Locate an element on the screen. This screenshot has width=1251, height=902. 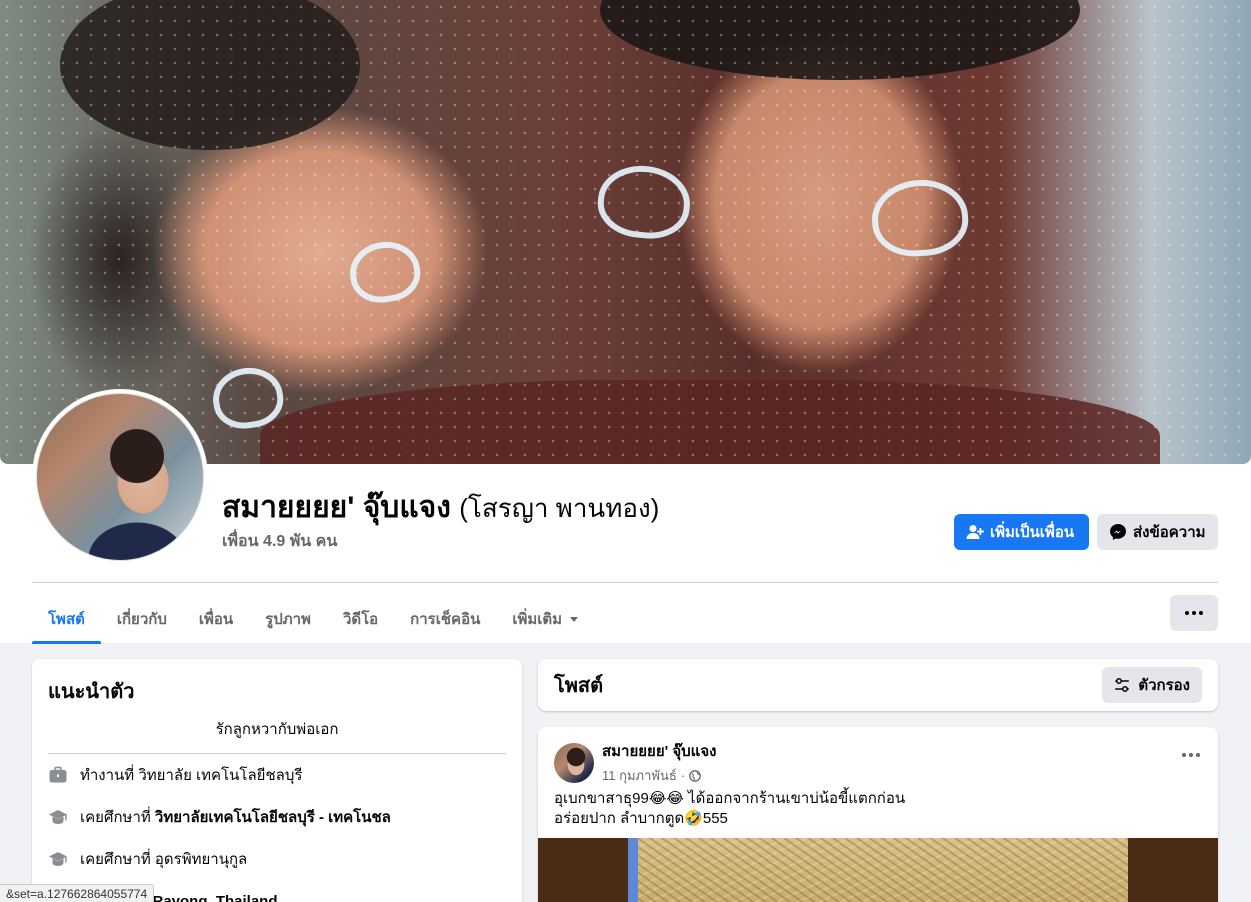
sliders-icon is located at coordinates (1122, 685).